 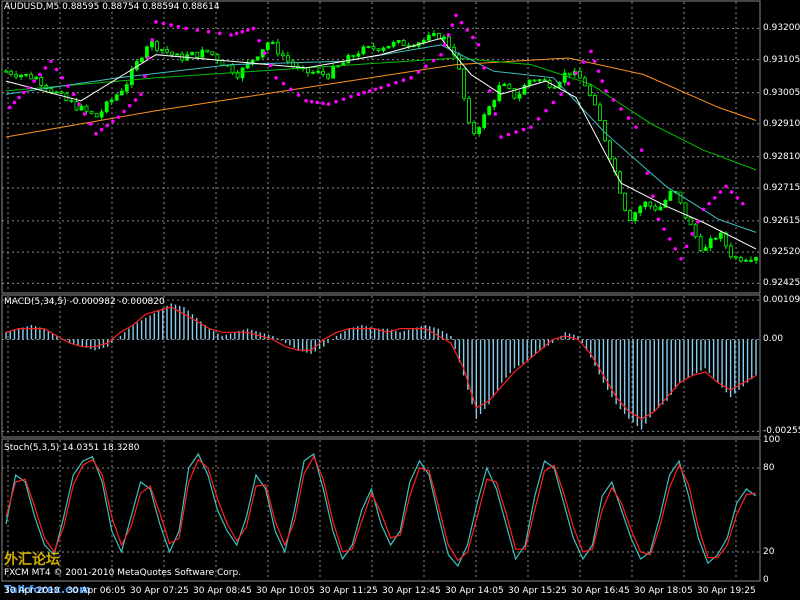 I want to click on x-tick-label: 30 Apr 15:25, so click(x=537, y=591).